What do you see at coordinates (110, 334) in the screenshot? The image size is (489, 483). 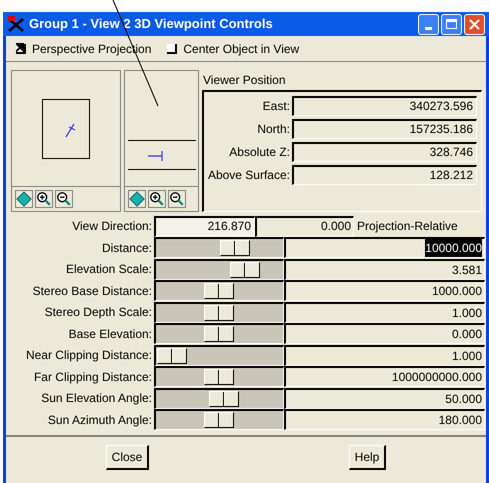 I see `slider-label: Base Elevation:` at bounding box center [110, 334].